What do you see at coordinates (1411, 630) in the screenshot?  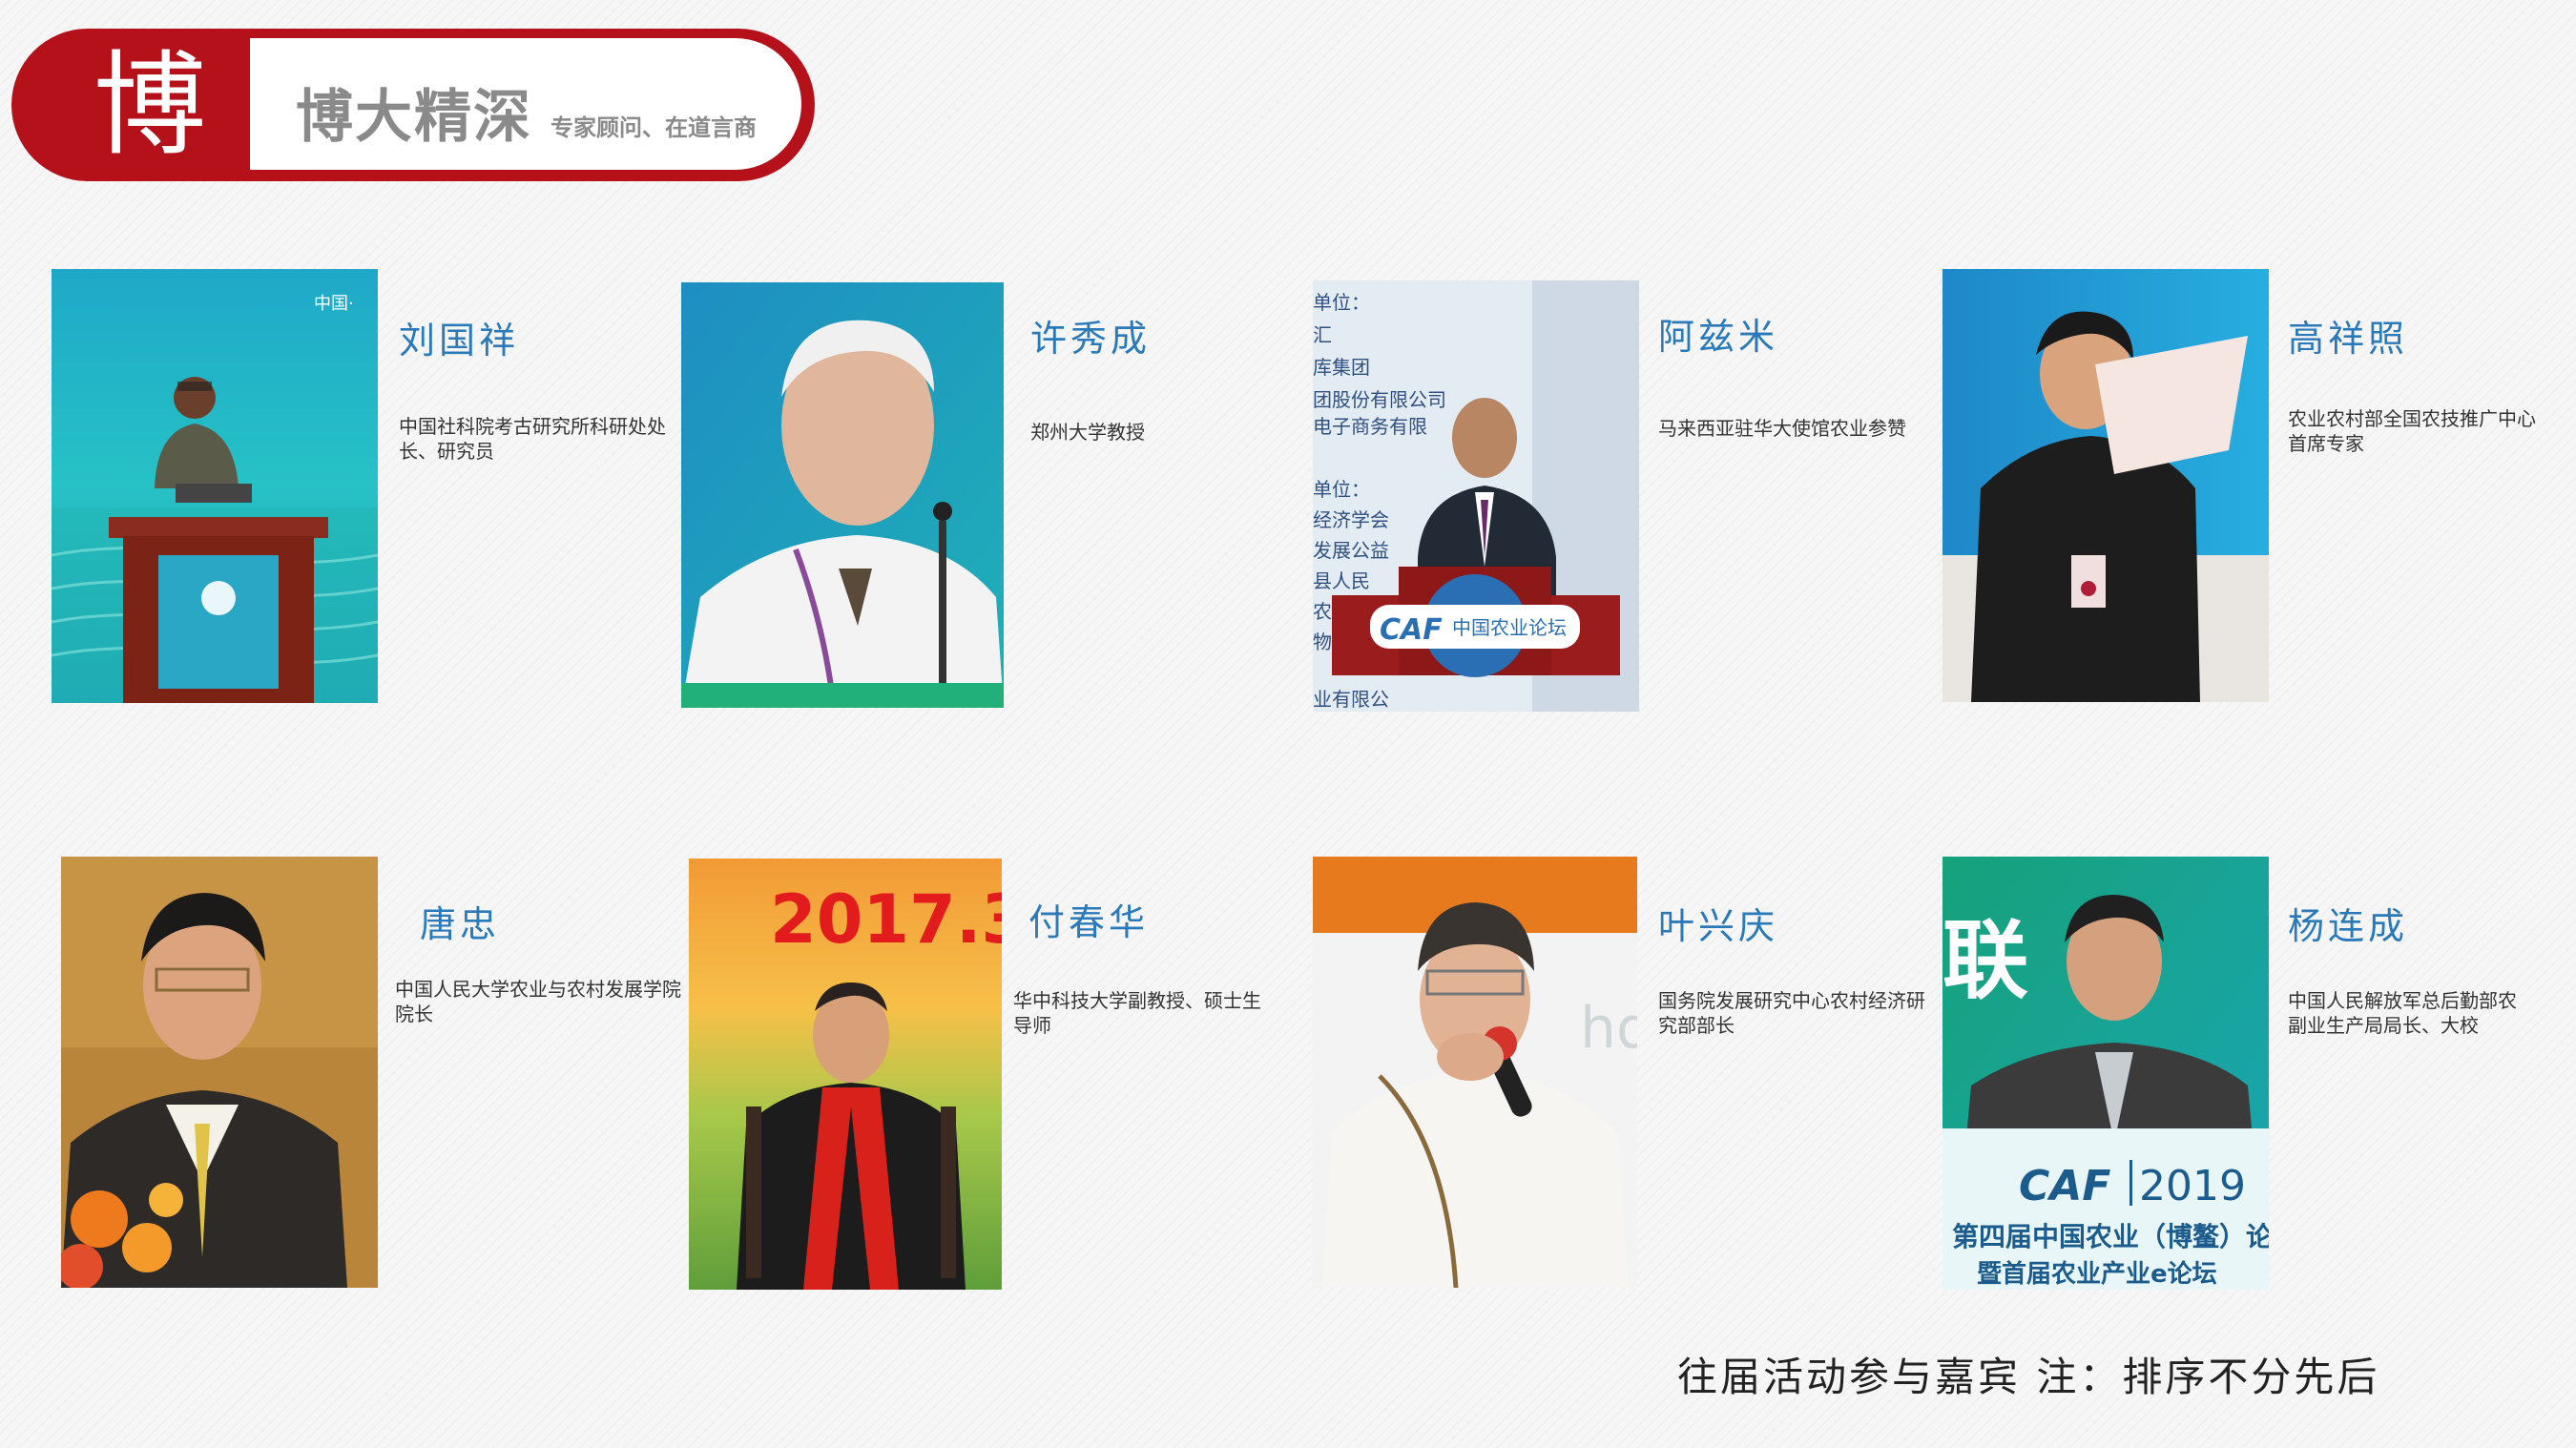 I see `podium-logo: CAF` at bounding box center [1411, 630].